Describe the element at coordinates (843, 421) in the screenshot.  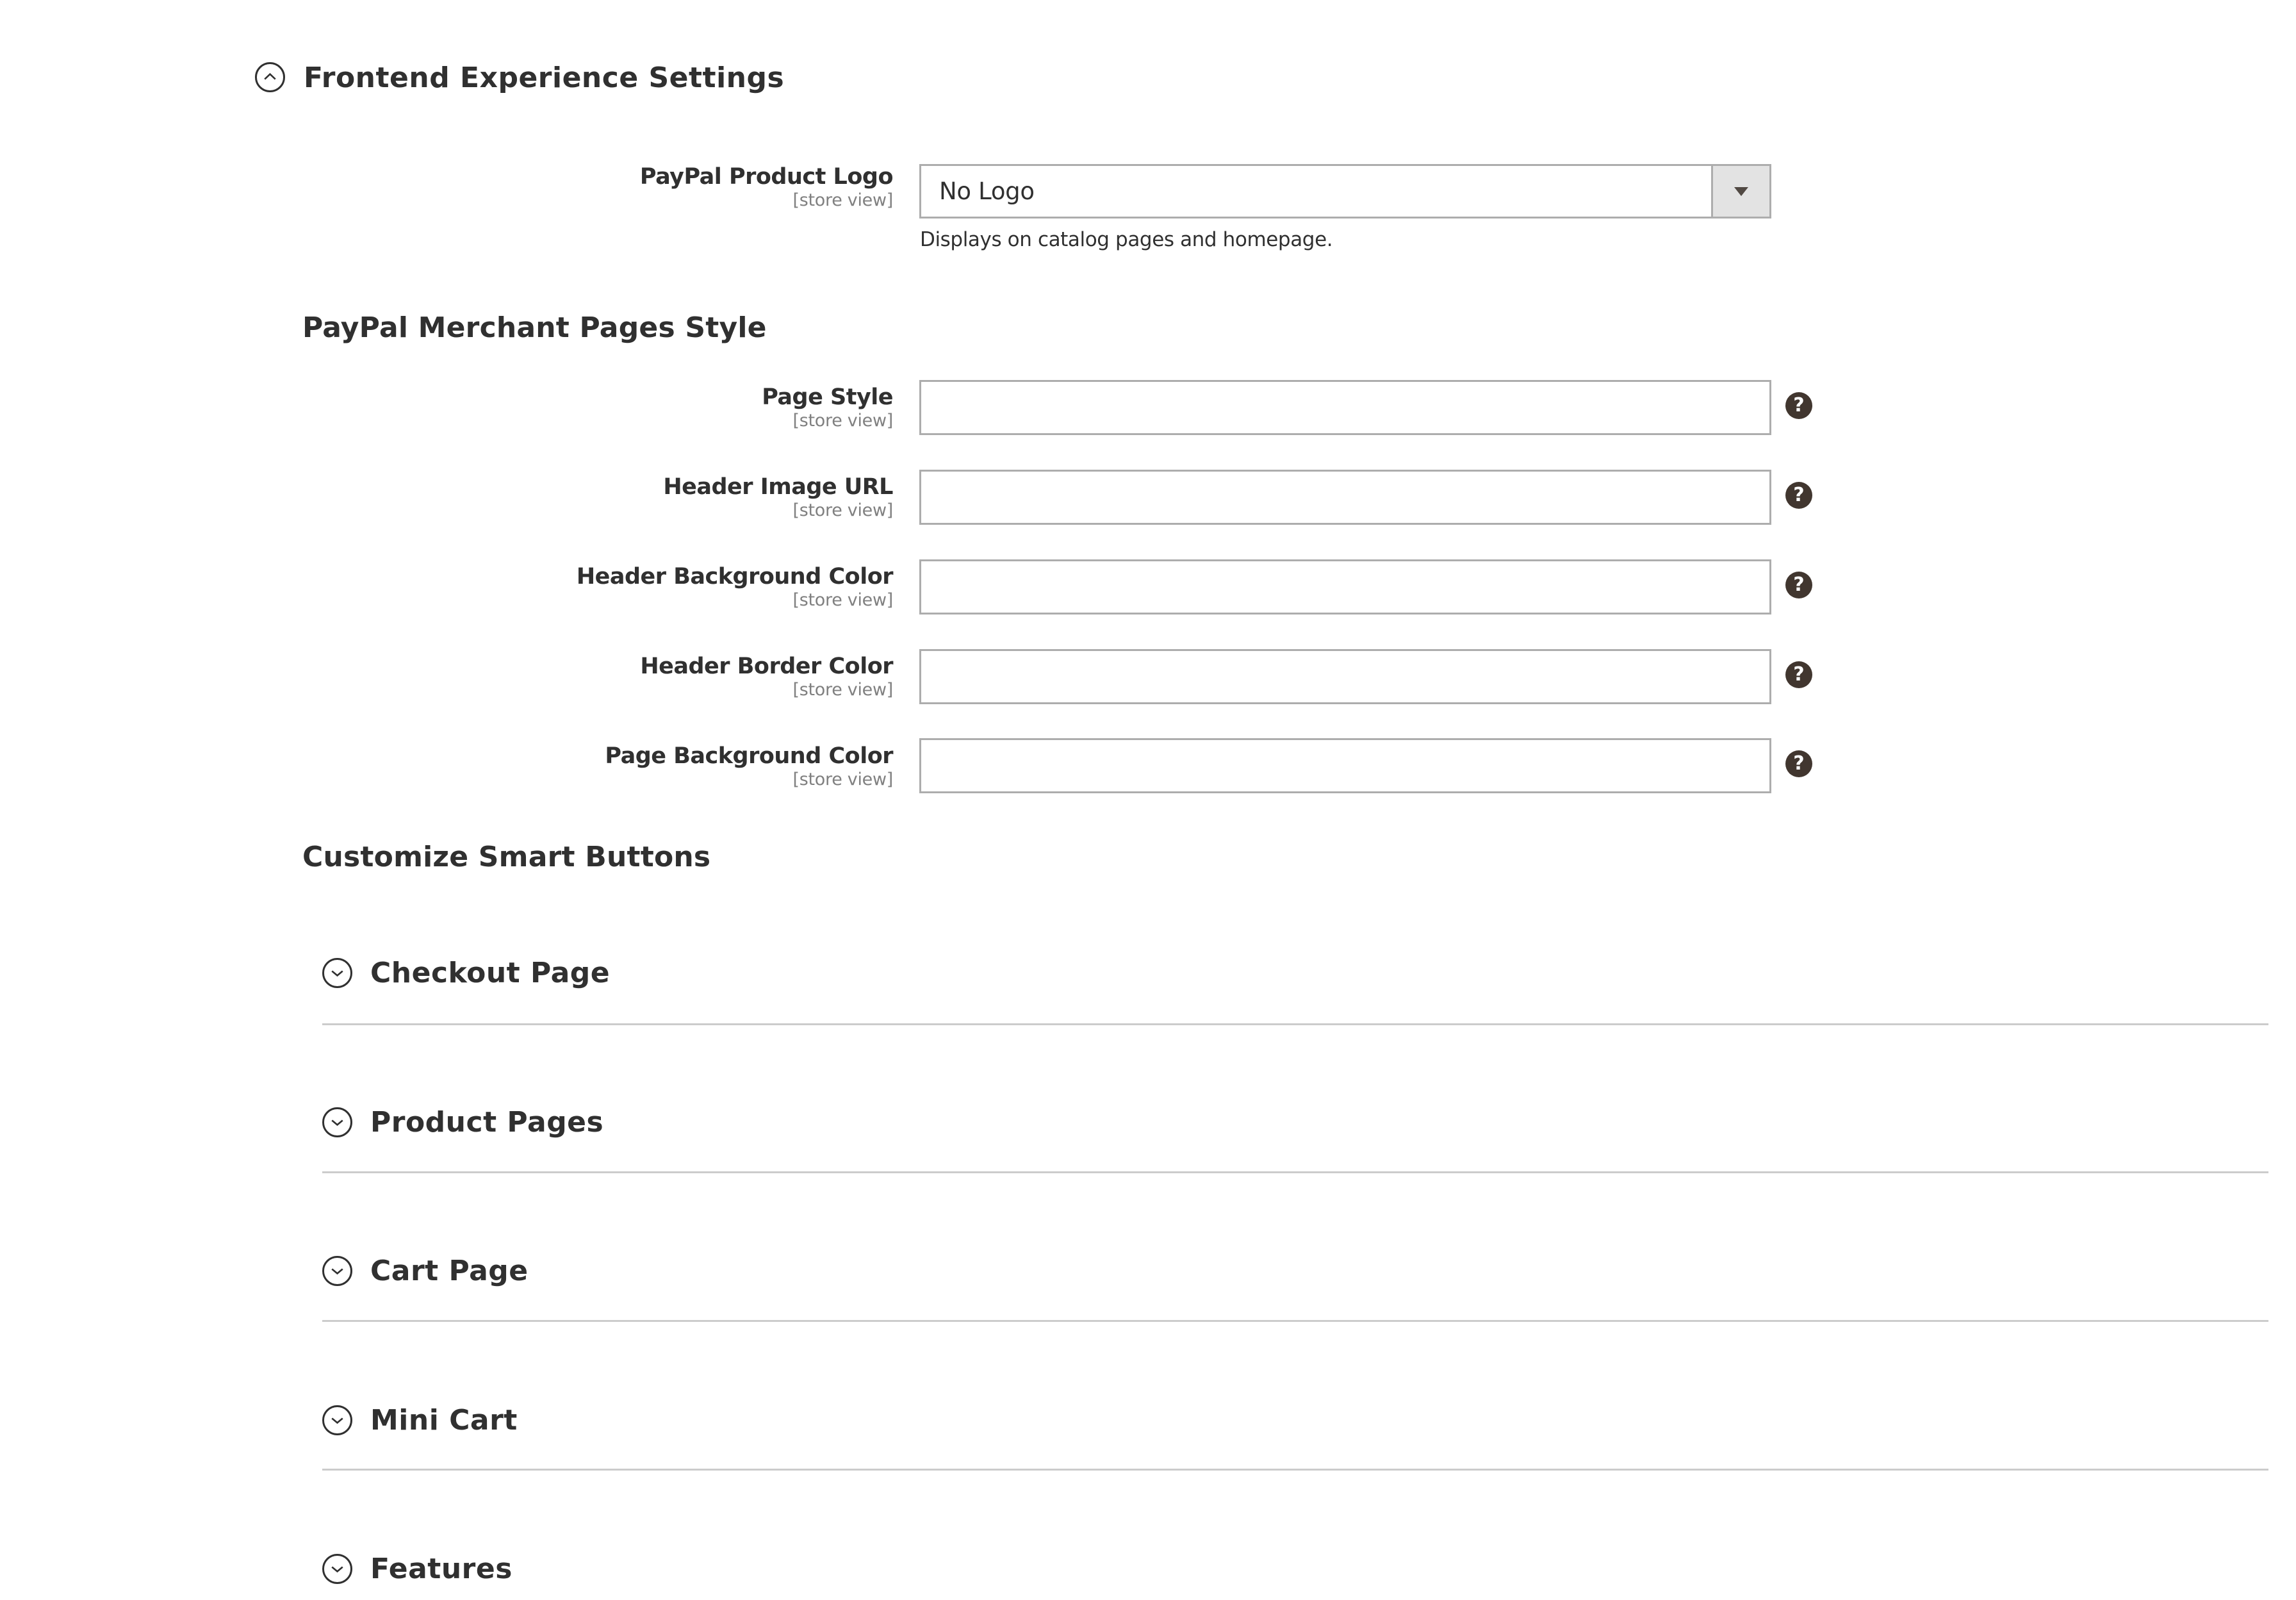
I see `page-style-scope: [store view]` at that location.